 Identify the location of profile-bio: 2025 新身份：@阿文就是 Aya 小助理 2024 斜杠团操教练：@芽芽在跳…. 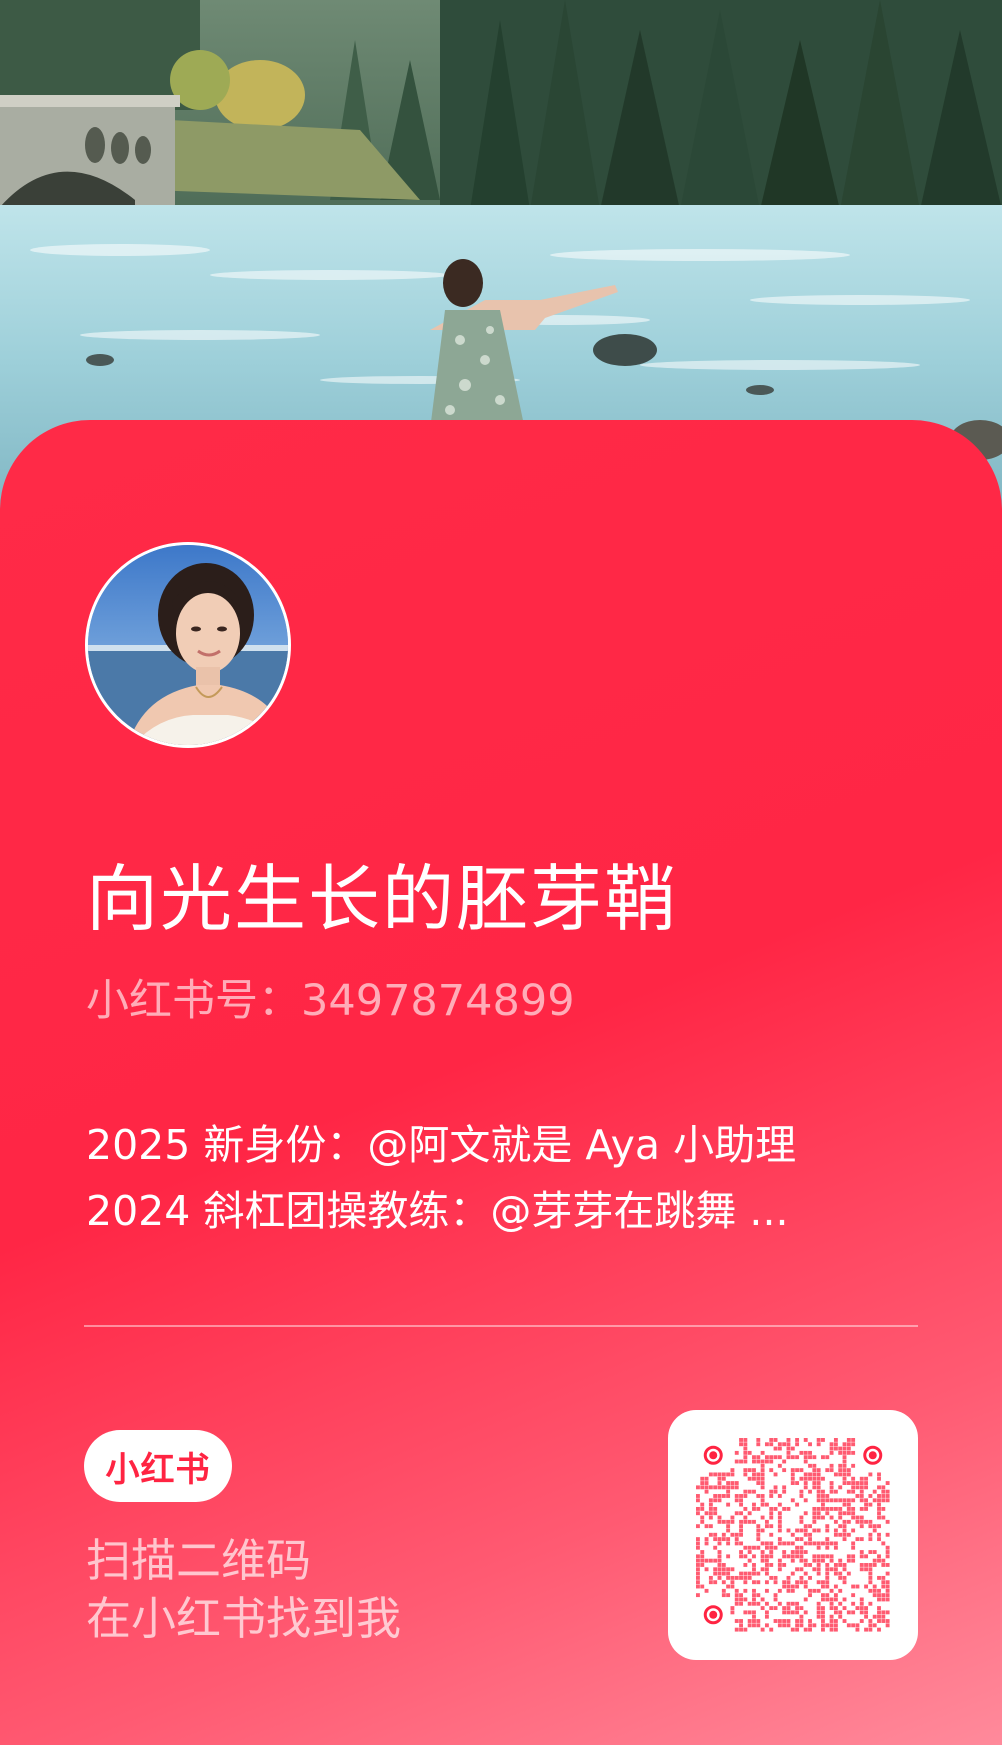
(506, 1178).